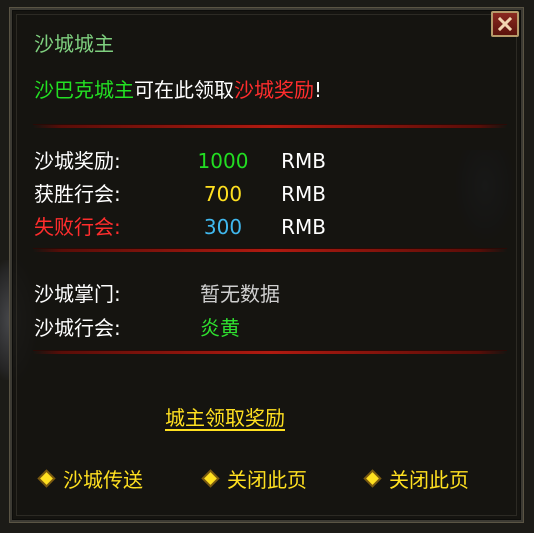 The width and height of the screenshot is (534, 533). Describe the element at coordinates (180, 159) in the screenshot. I see `reward-row-castle: 沙城奖励: 1000 RMB` at that location.